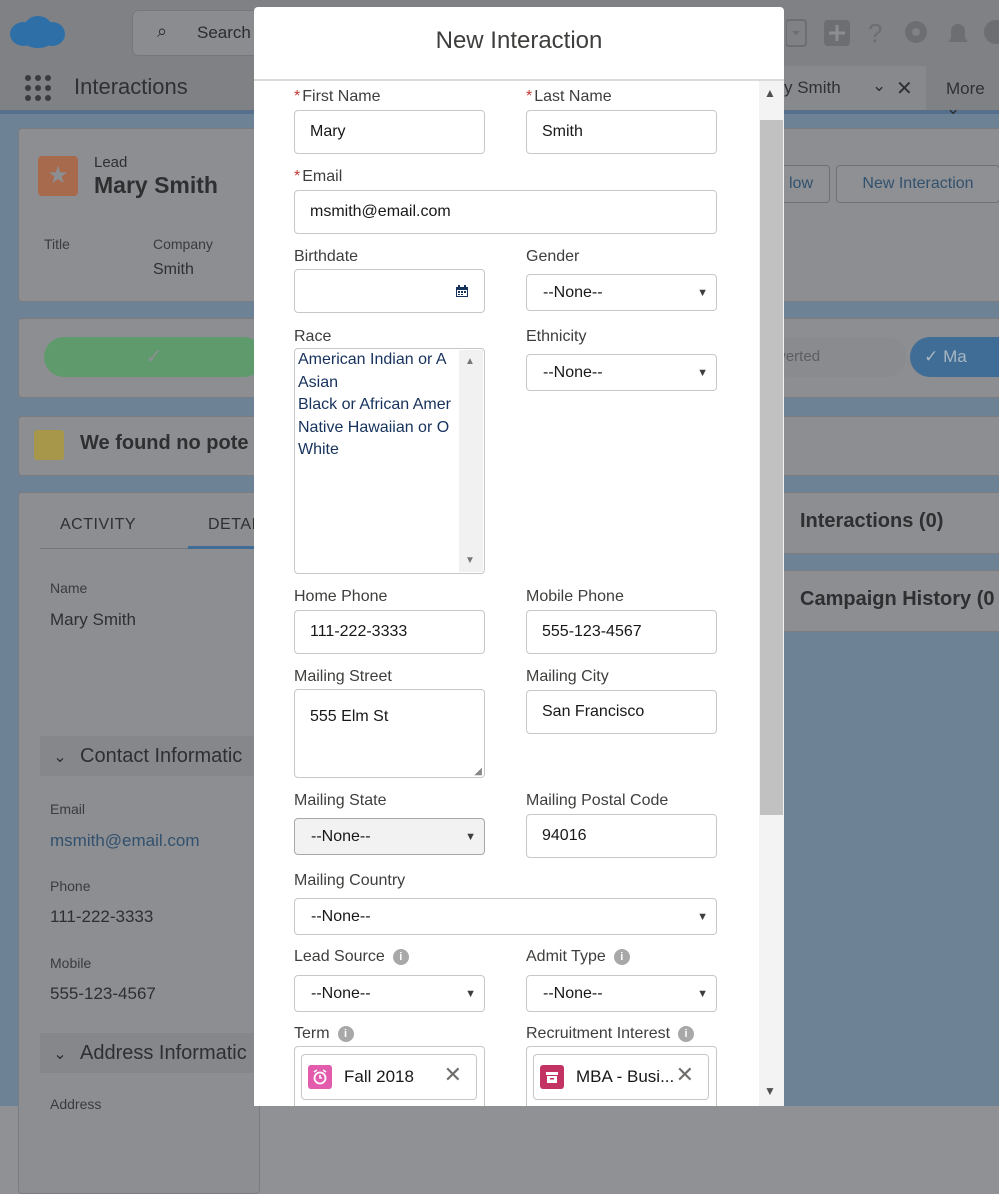 The image size is (999, 1194). Describe the element at coordinates (954, 357) in the screenshot. I see `mark-status-button: ✓ Ma` at that location.